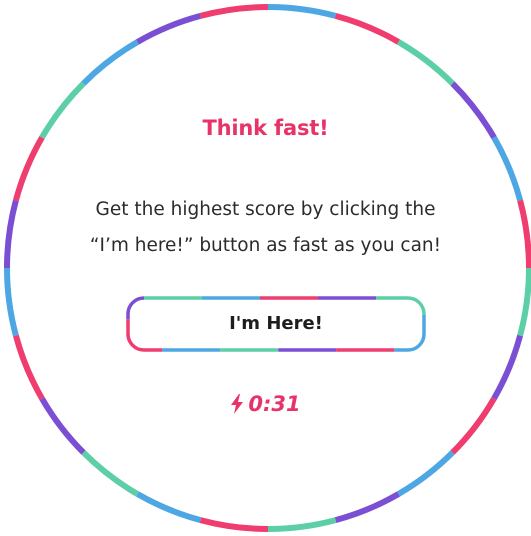 The width and height of the screenshot is (531, 536). Describe the element at coordinates (237, 404) in the screenshot. I see `lightning-bolt-icon` at that location.